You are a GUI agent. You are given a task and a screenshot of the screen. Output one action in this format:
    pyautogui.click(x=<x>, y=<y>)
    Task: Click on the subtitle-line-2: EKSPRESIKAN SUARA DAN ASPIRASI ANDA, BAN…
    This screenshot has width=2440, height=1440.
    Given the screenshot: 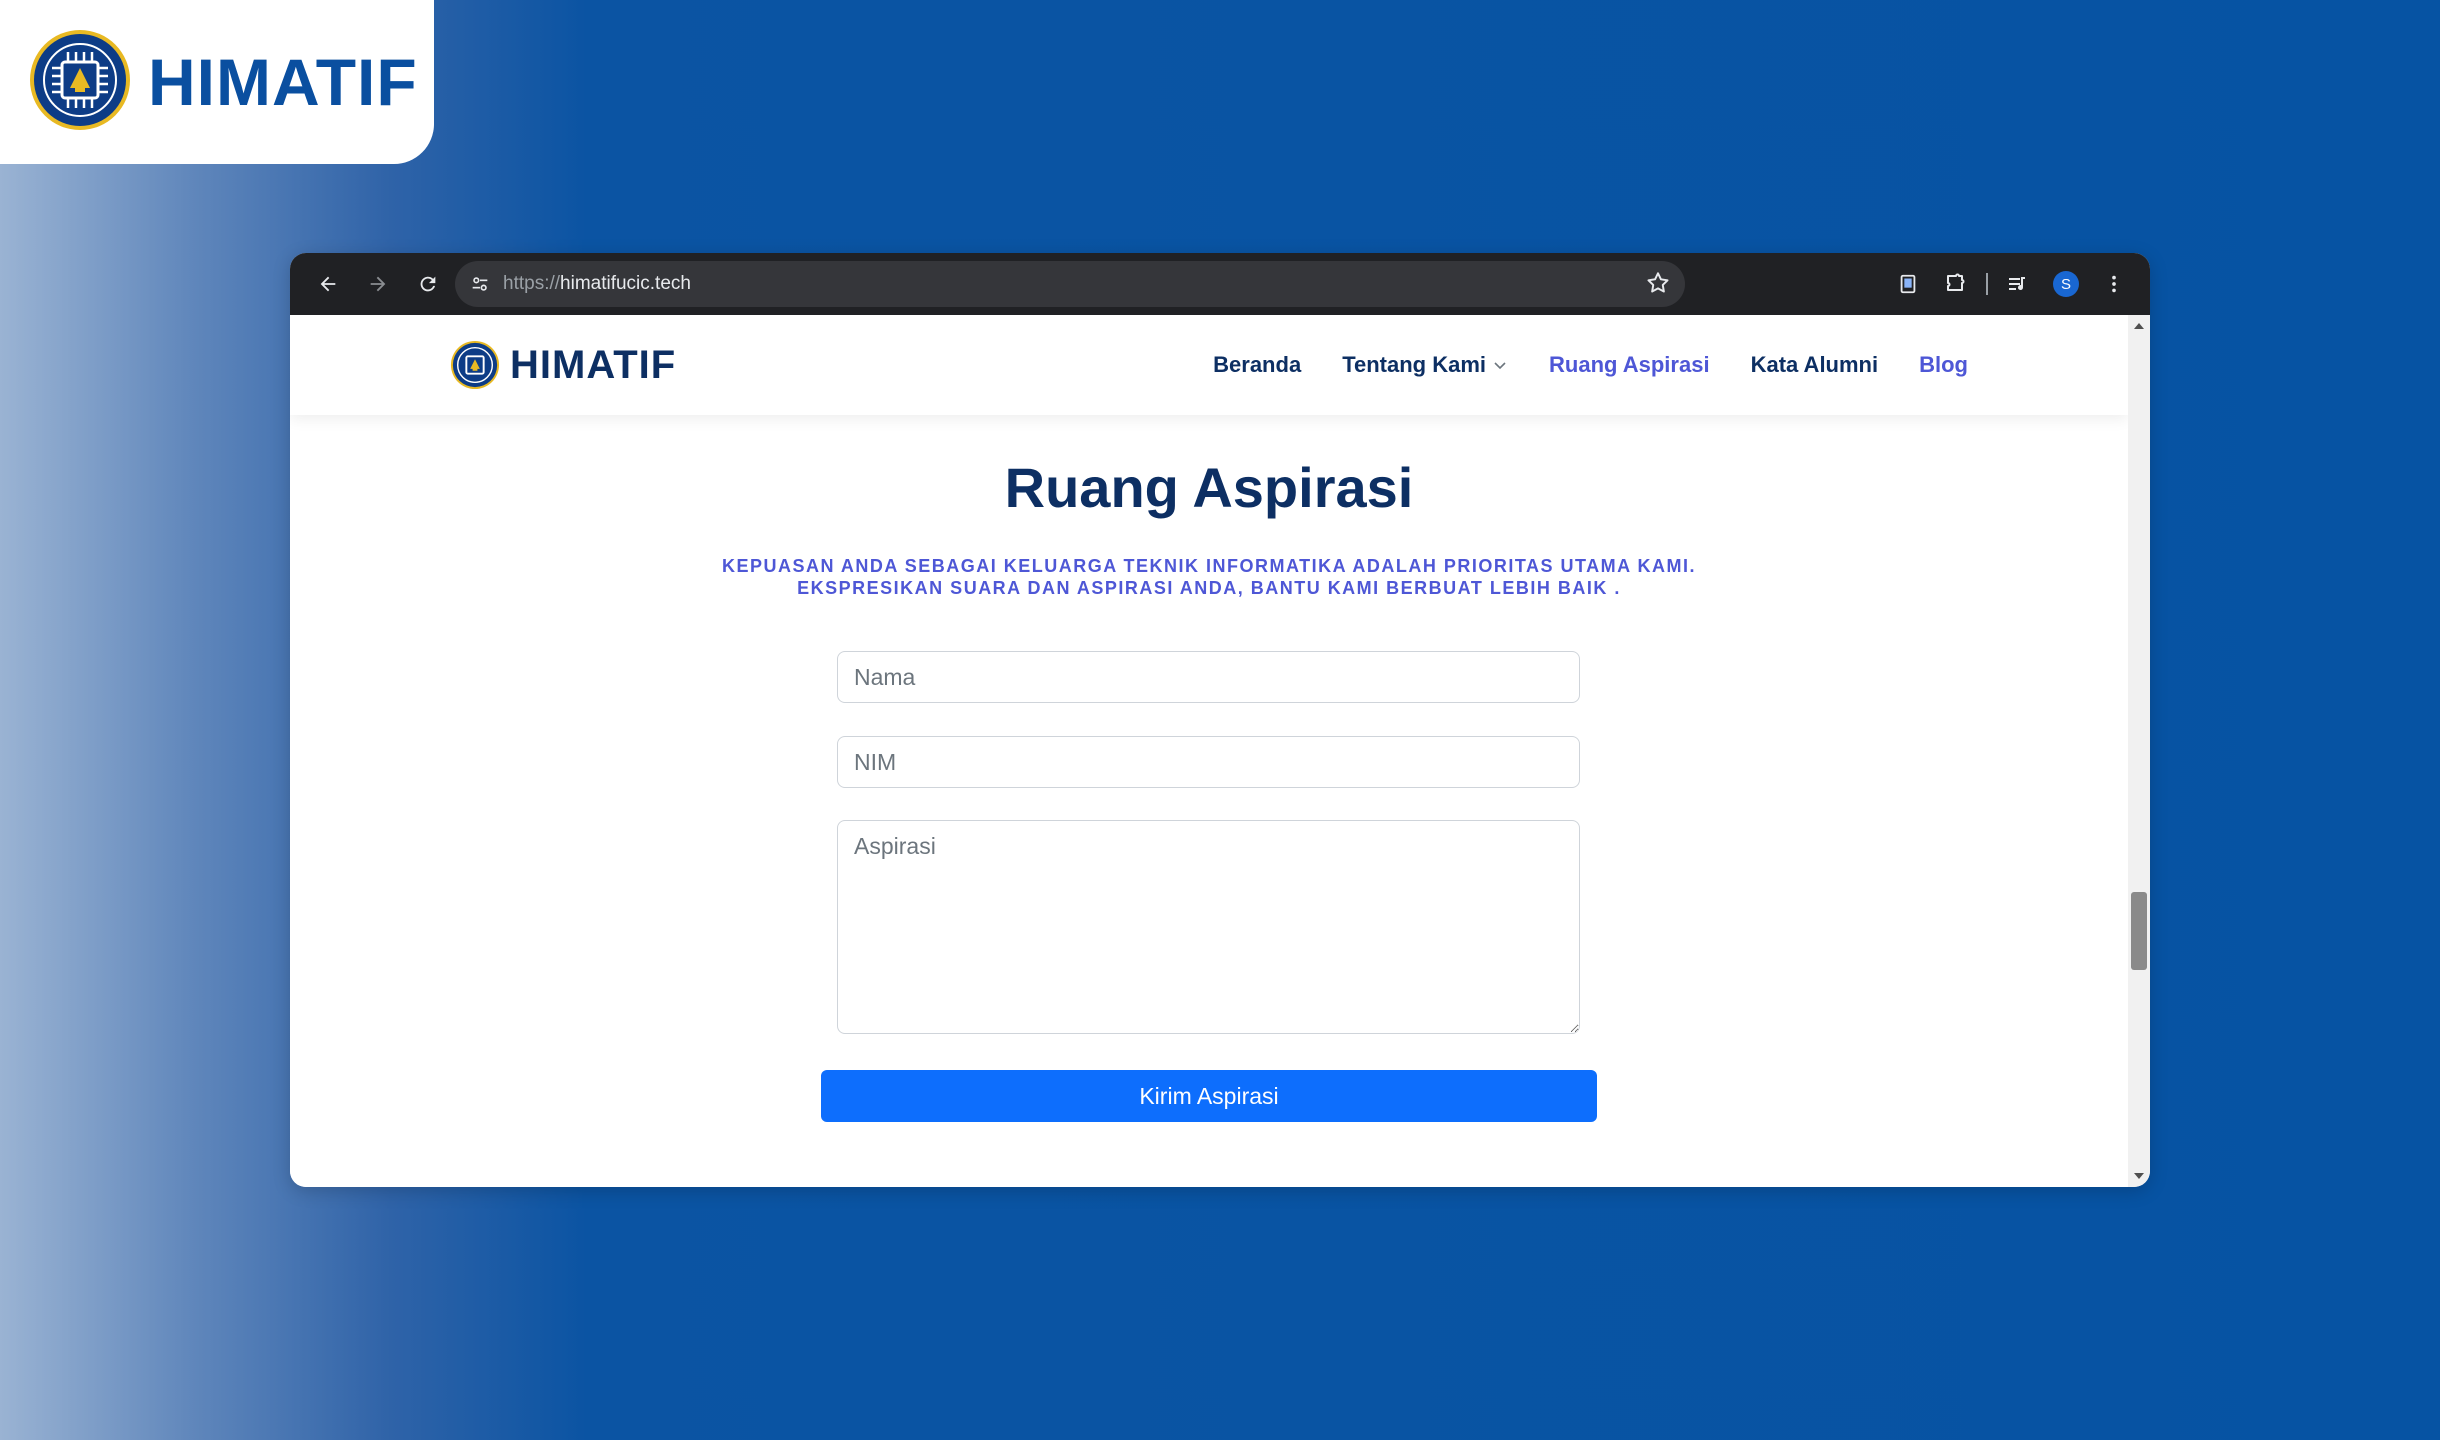 What is the action you would take?
    pyautogui.click(x=1209, y=588)
    